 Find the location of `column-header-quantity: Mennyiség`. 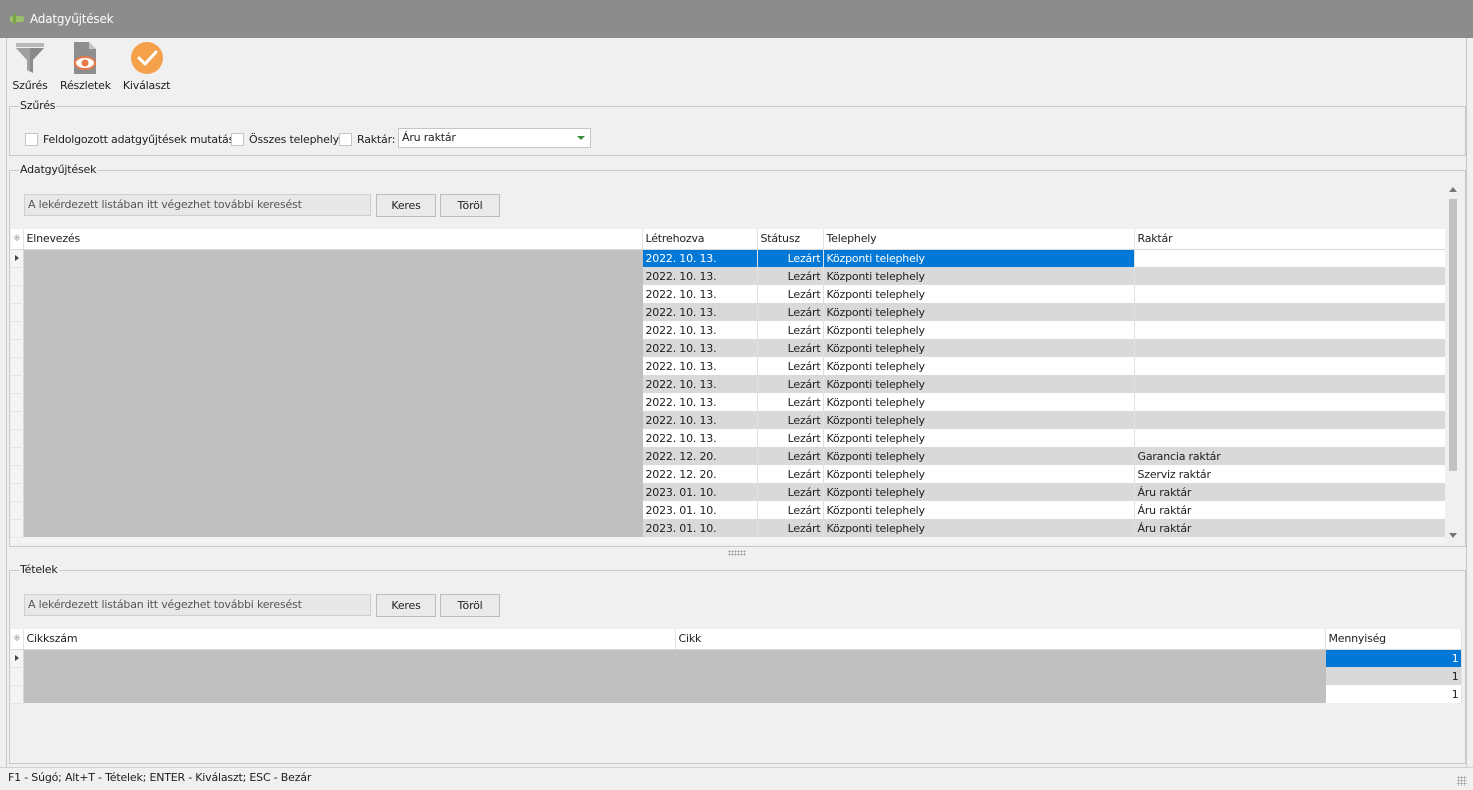

column-header-quantity: Mennyiség is located at coordinates (1393, 639).